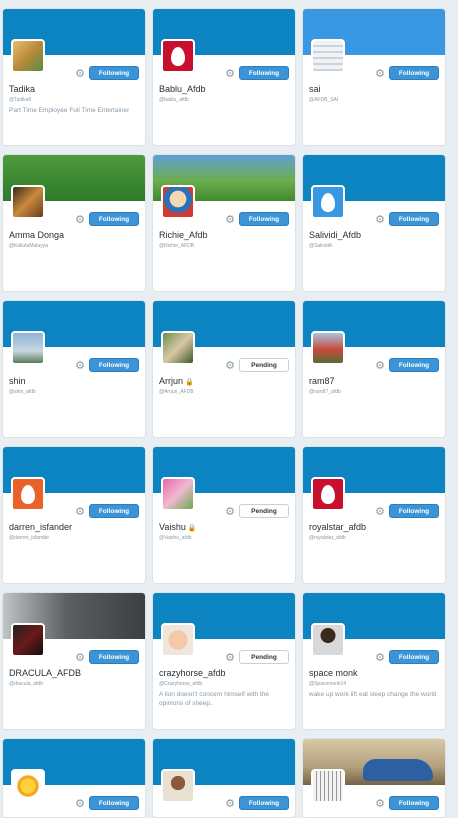 The image size is (458, 818). What do you see at coordinates (40, 527) in the screenshot?
I see `profile-name: darren_isfander` at bounding box center [40, 527].